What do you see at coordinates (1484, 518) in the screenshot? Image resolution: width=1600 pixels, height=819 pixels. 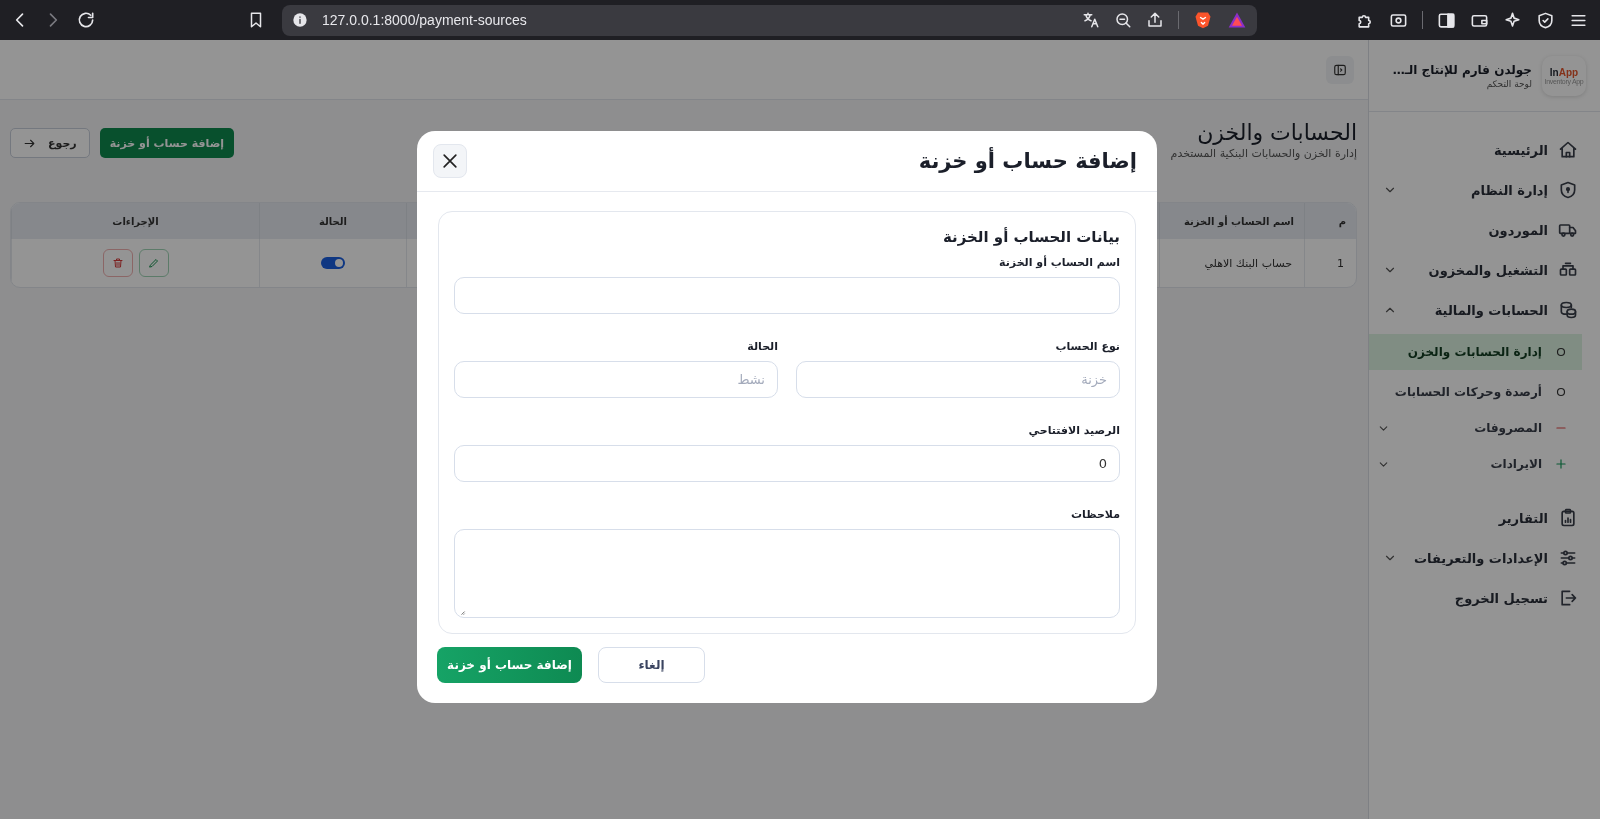 I see `nav-item: التقارير` at bounding box center [1484, 518].